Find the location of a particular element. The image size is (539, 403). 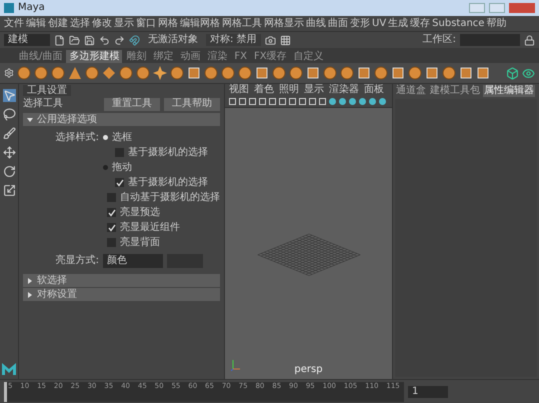

lasso-tool-icon is located at coordinates (9, 114).